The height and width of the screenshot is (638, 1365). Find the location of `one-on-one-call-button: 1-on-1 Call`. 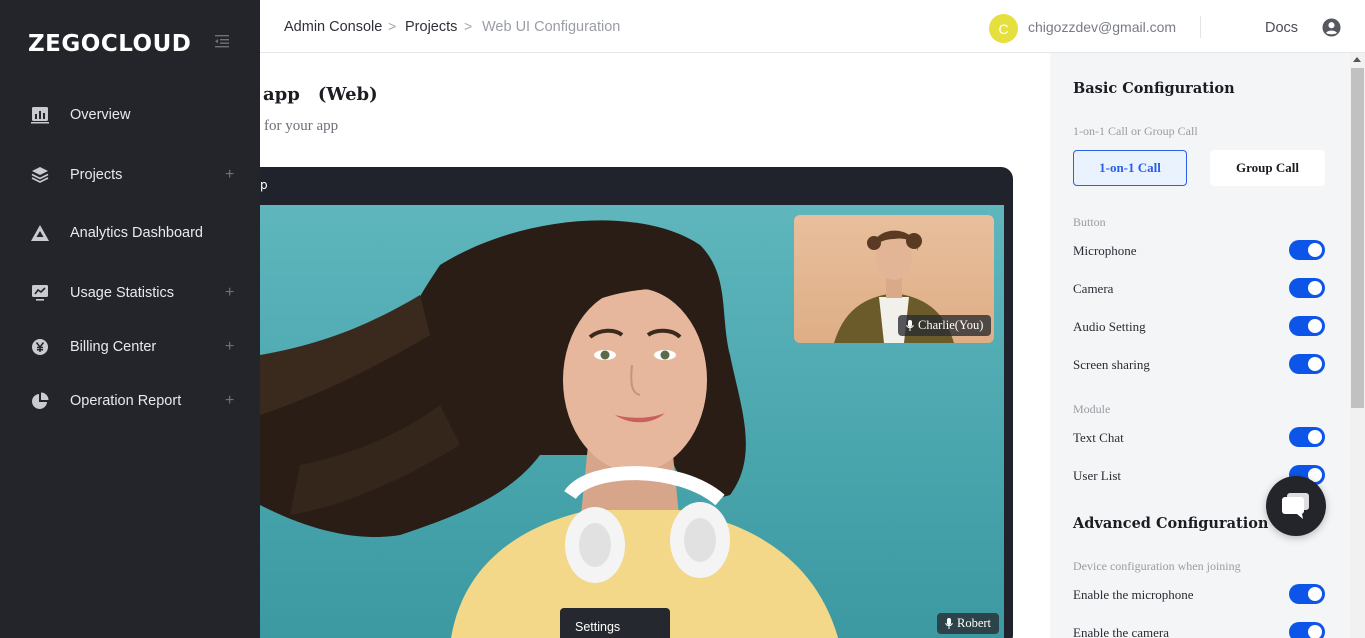

one-on-one-call-button: 1-on-1 Call is located at coordinates (1130, 168).